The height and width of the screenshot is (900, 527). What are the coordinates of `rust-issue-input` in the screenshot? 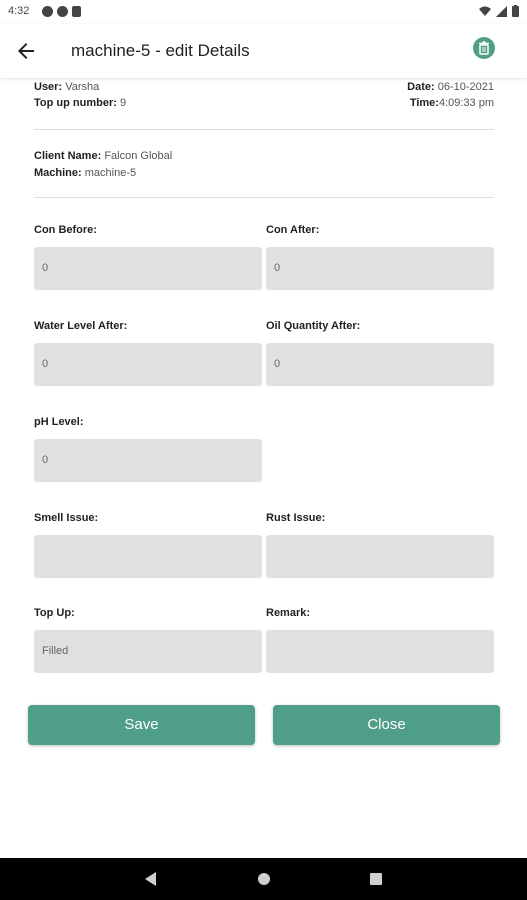 It's located at (380, 556).